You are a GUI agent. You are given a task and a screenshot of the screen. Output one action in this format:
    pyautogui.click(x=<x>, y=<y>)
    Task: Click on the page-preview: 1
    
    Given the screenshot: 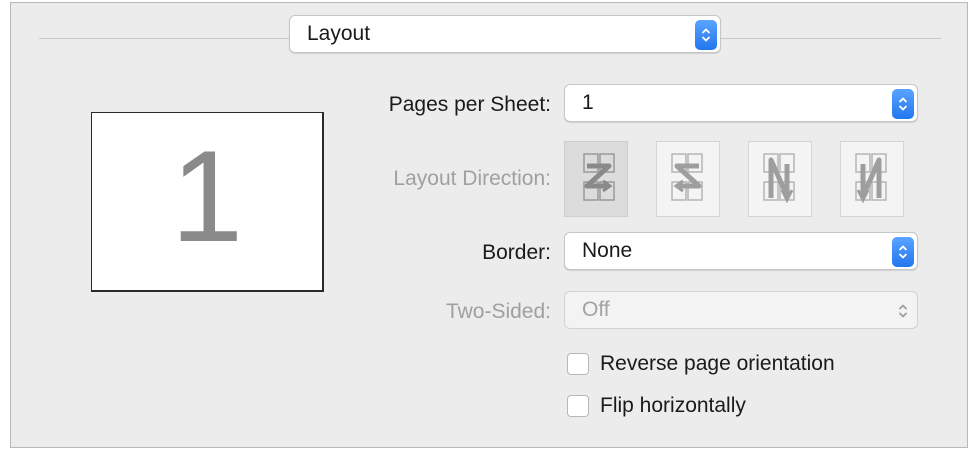 What is the action you would take?
    pyautogui.click(x=207, y=202)
    